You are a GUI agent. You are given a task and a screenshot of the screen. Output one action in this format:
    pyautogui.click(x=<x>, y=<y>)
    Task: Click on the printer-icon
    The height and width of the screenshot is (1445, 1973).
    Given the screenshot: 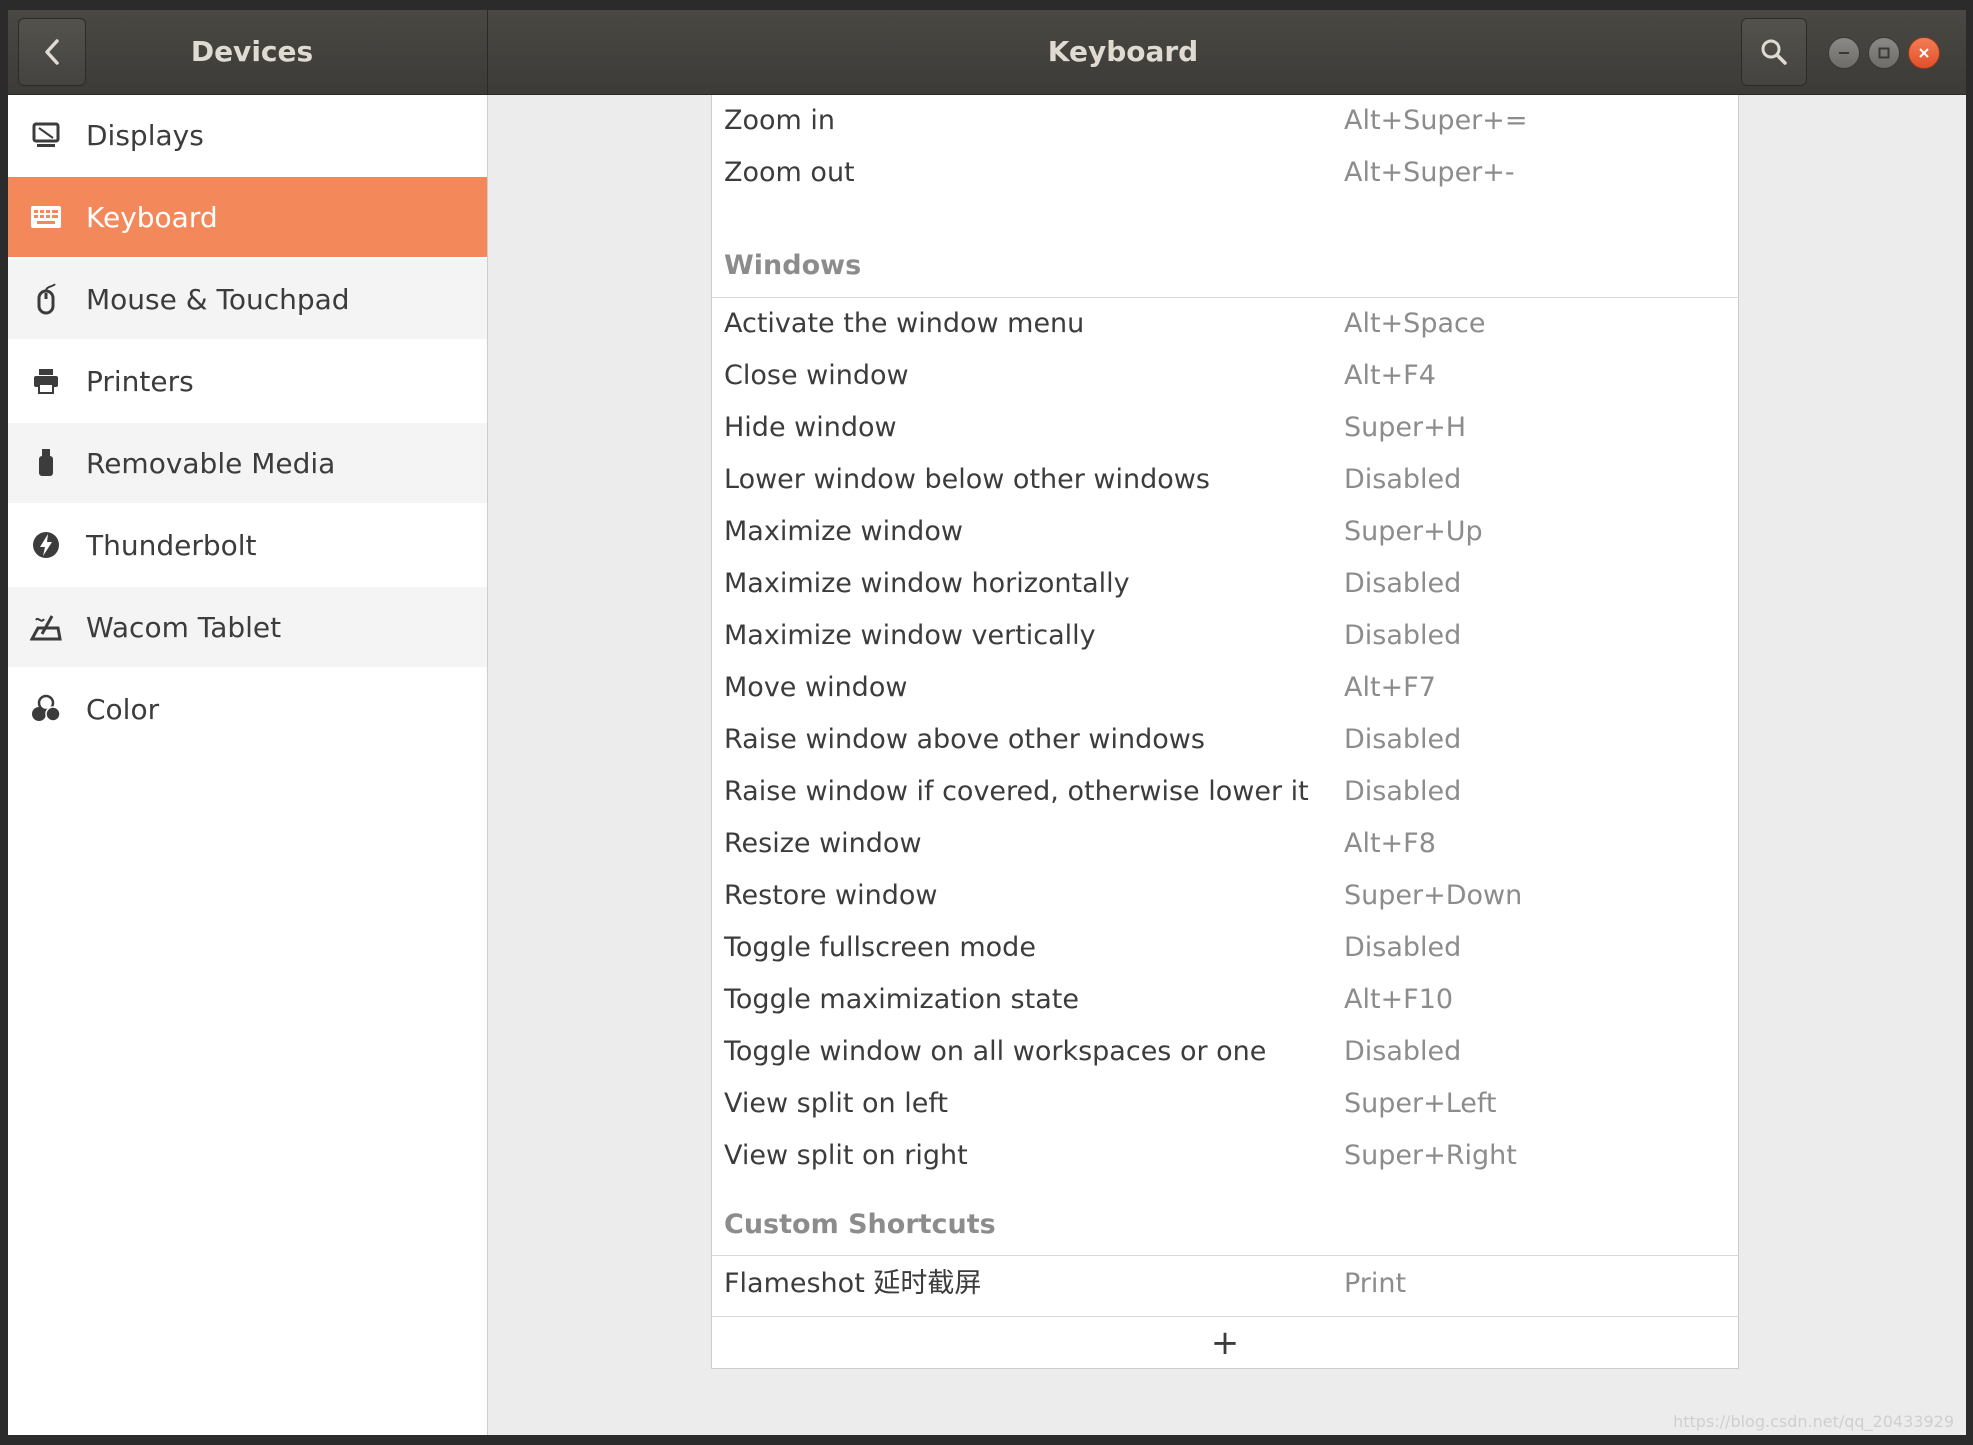 What is the action you would take?
    pyautogui.click(x=46, y=381)
    